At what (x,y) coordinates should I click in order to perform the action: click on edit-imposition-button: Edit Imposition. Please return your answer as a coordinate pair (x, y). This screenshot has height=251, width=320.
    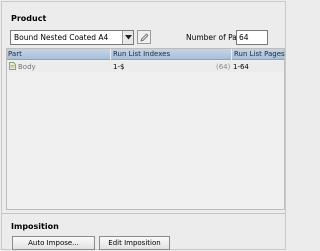
    Looking at the image, I should click on (134, 243).